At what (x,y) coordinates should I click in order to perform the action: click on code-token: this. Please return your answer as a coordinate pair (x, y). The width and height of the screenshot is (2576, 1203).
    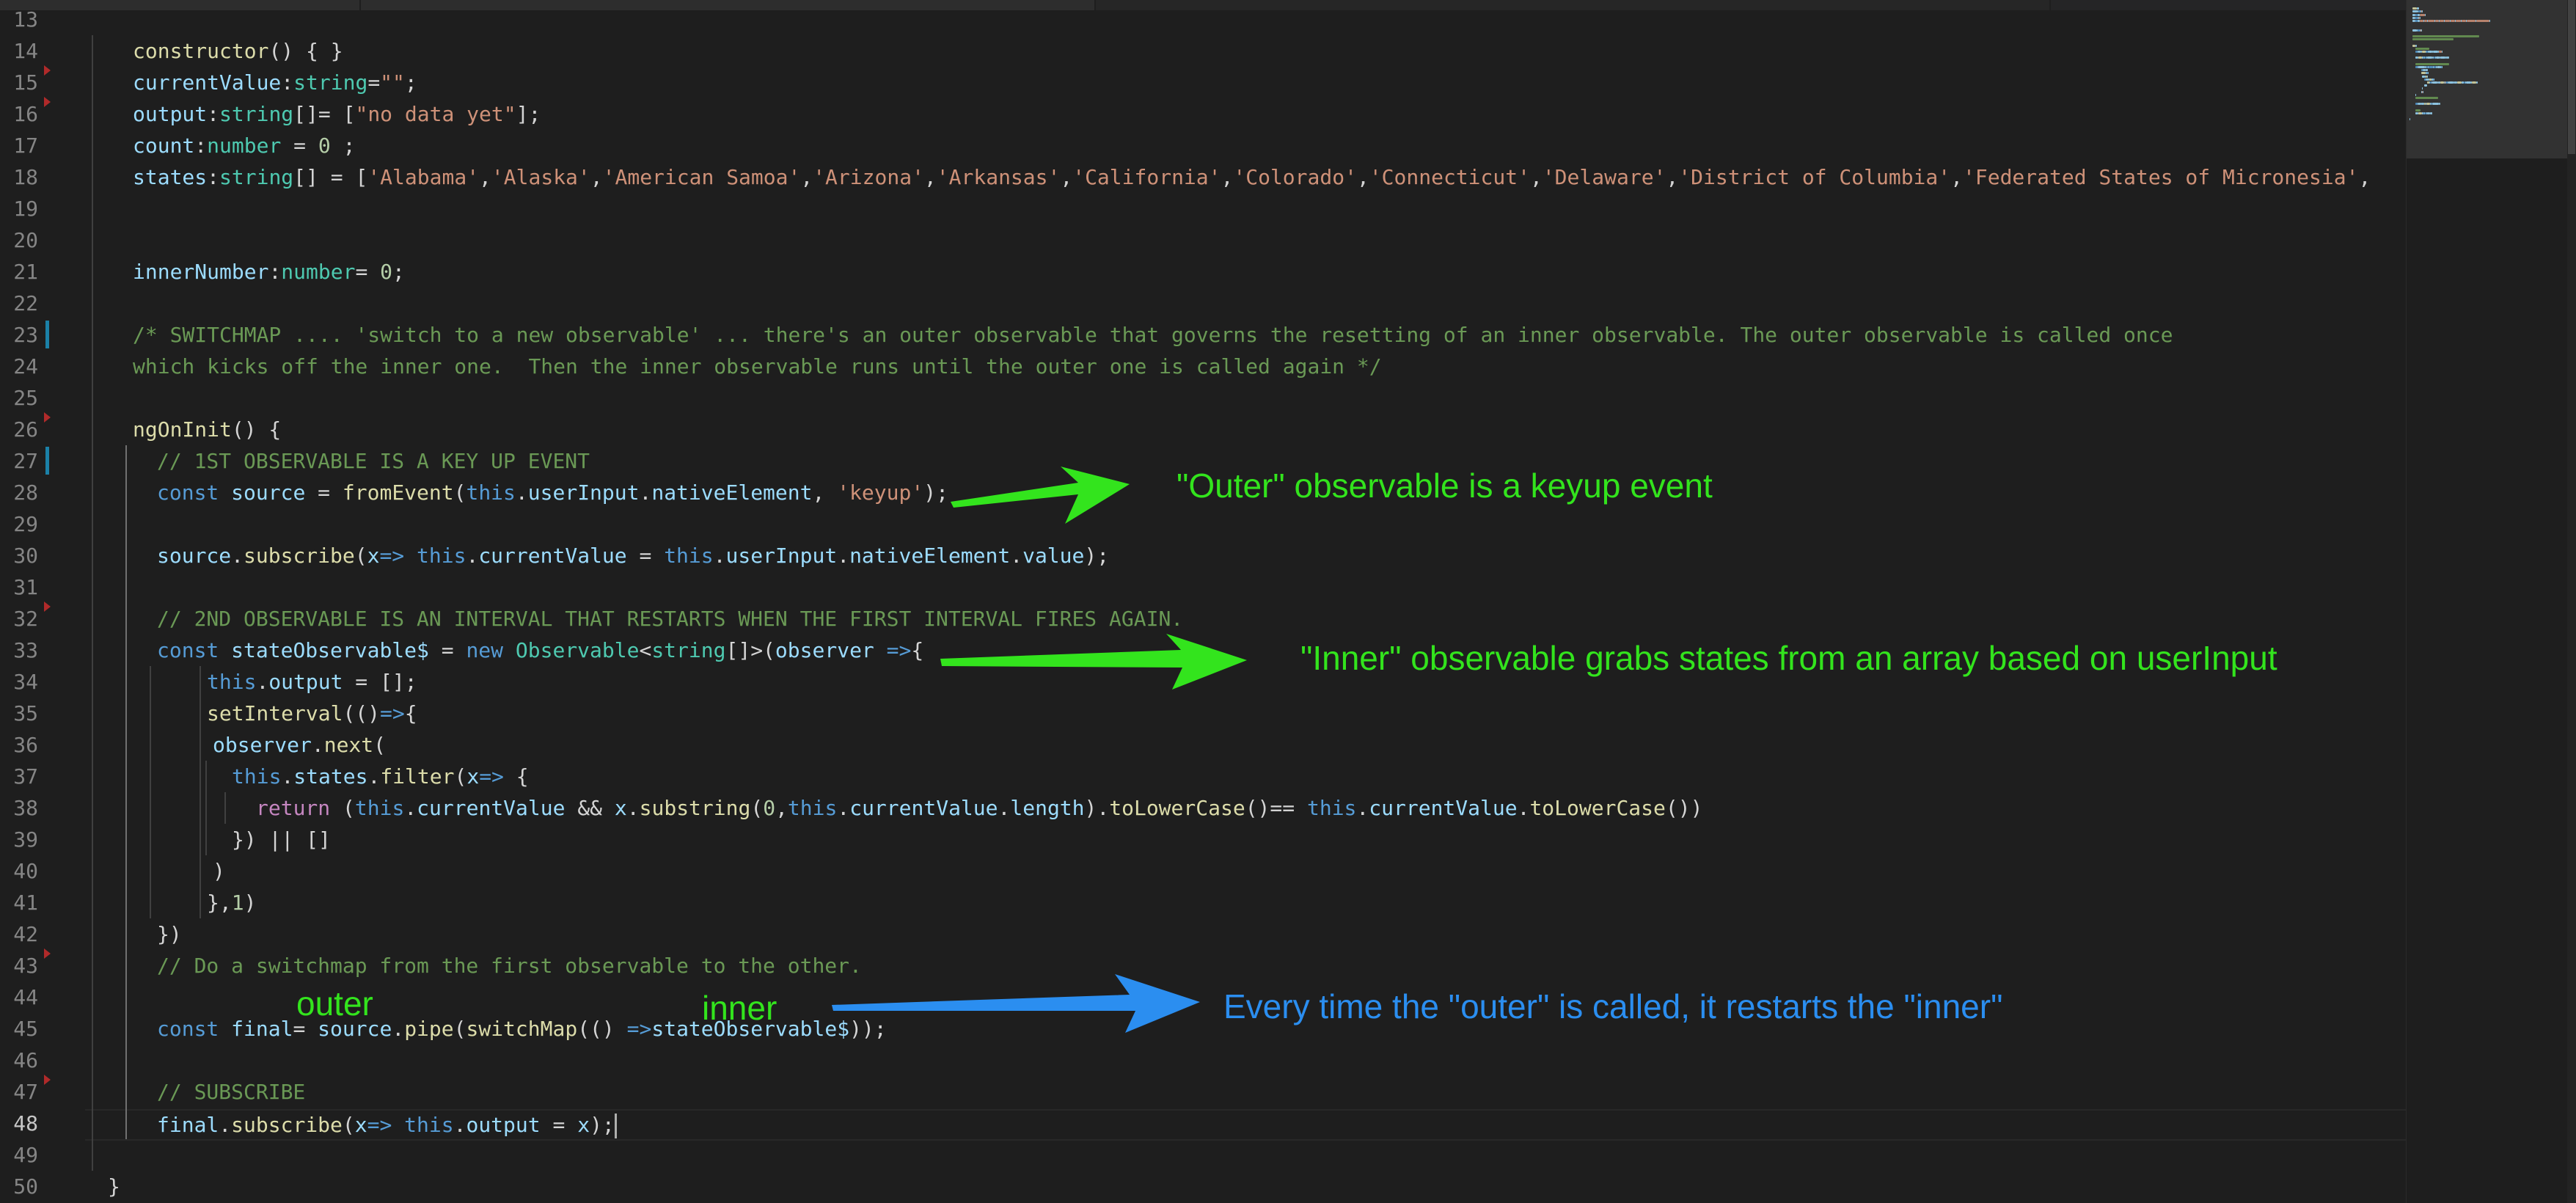
    Looking at the image, I should click on (429, 1125).